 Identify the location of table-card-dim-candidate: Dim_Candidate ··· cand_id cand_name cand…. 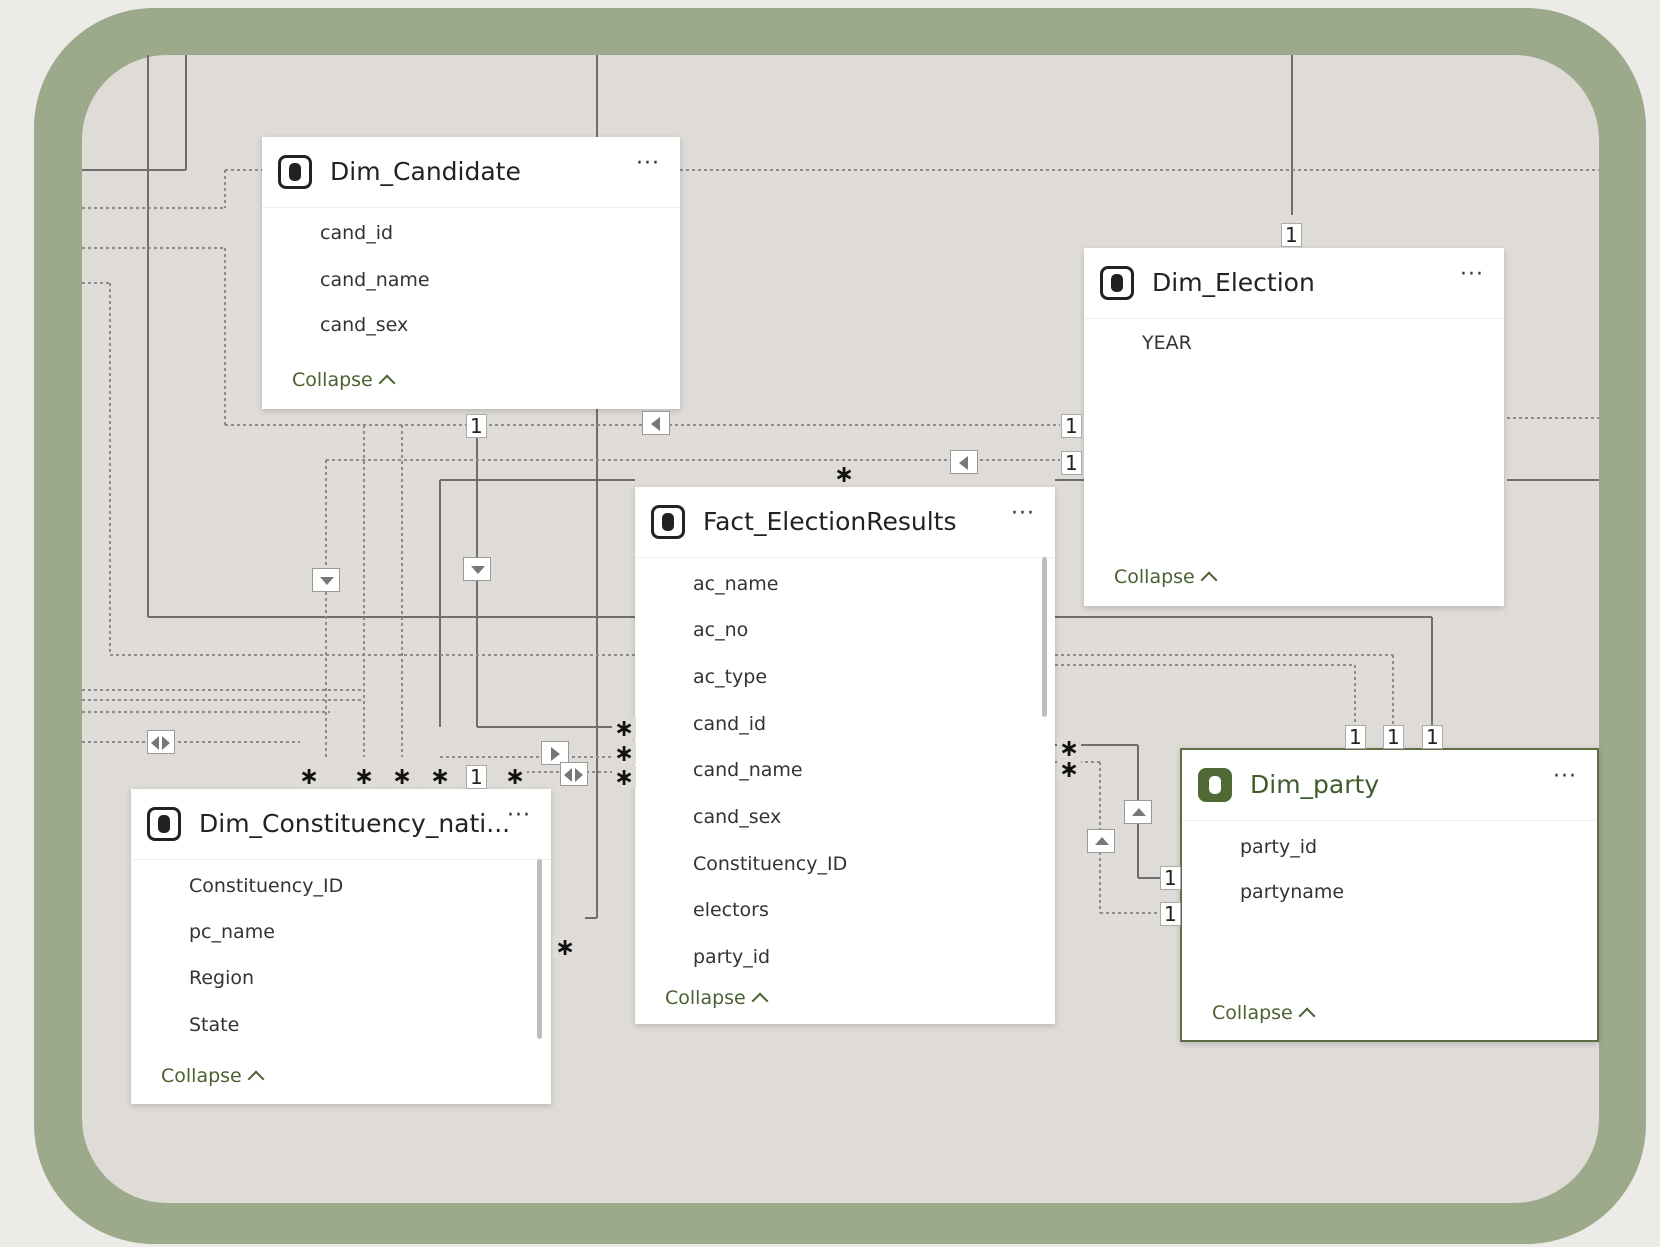
(471, 273).